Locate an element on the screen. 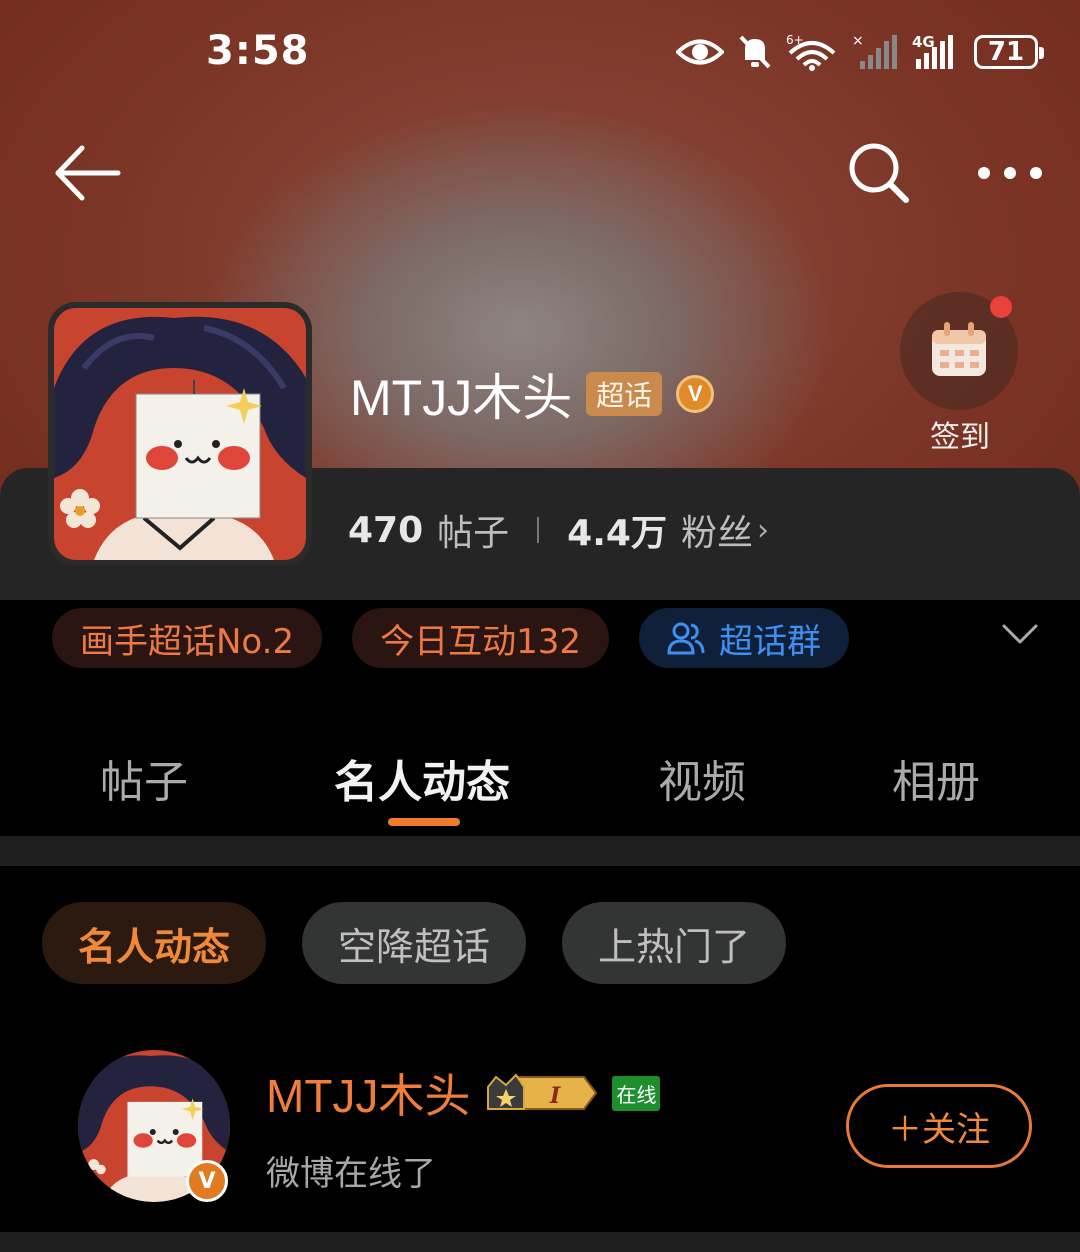 The width and height of the screenshot is (1080, 1252). search-icon is located at coordinates (879, 173).